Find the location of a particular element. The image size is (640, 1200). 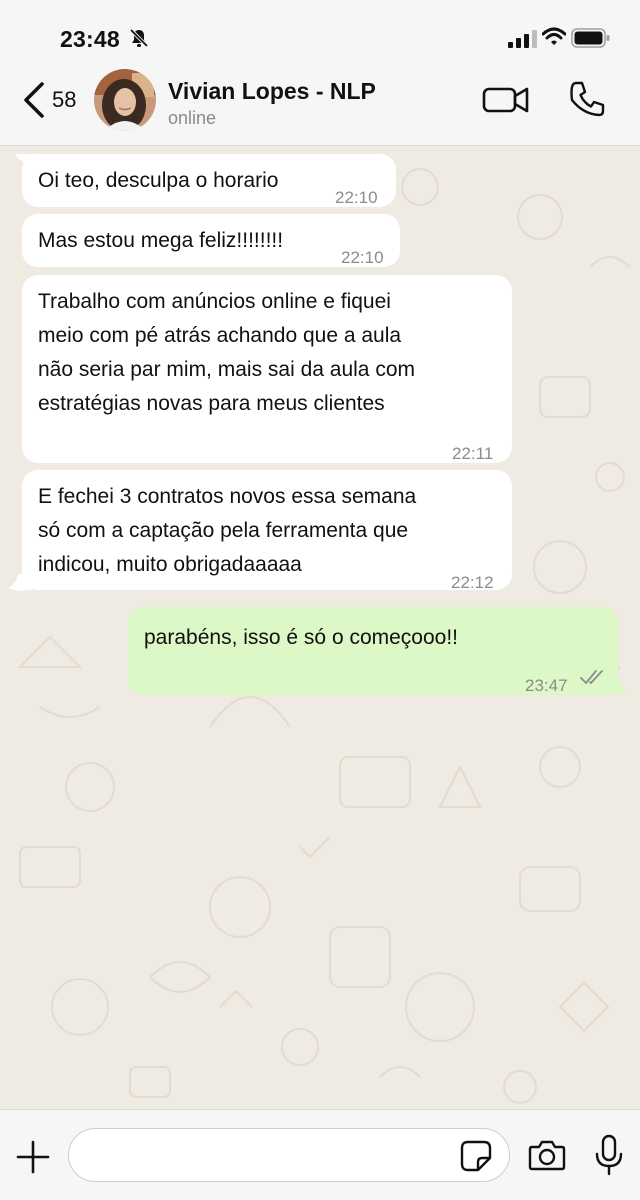

camera-icon is located at coordinates (547, 1155).